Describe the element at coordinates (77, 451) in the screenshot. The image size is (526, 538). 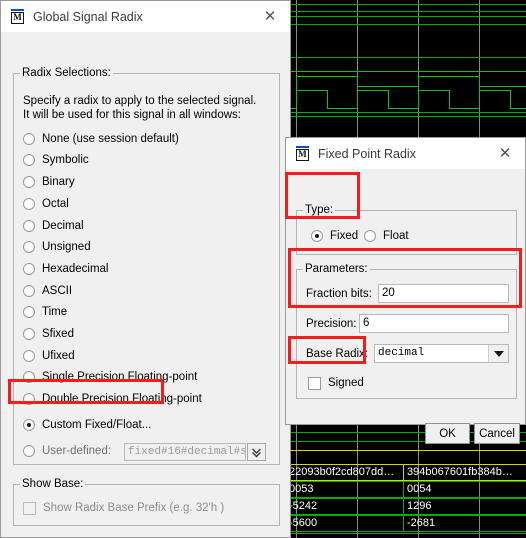
I see `user-defined-label: User-defined:` at that location.